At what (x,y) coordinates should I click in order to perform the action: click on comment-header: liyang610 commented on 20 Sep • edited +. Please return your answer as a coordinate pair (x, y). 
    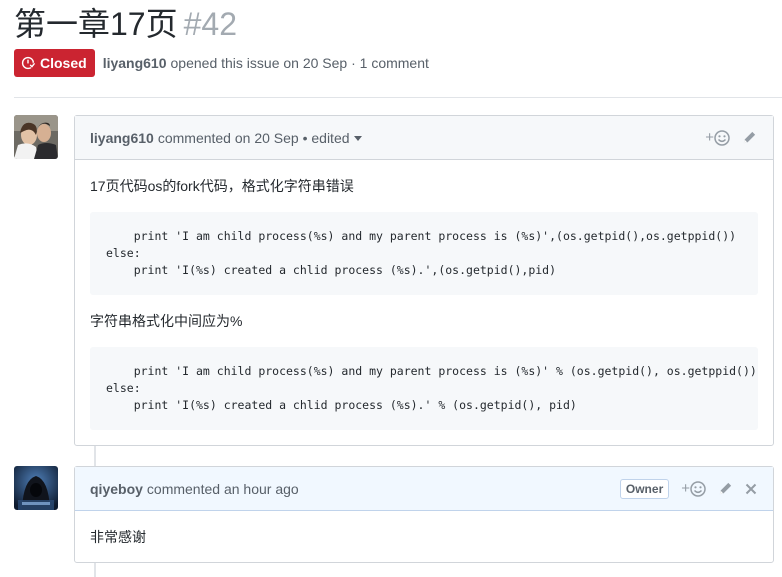
    Looking at the image, I should click on (424, 138).